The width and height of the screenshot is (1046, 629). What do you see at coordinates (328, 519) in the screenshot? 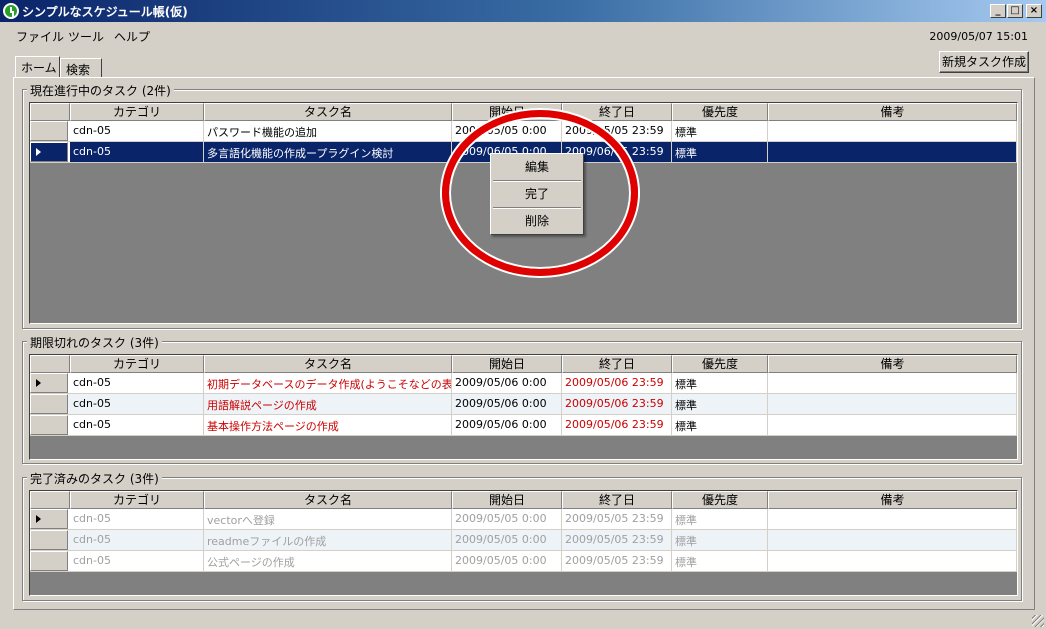
I see `cell-task: vectorへ登録` at bounding box center [328, 519].